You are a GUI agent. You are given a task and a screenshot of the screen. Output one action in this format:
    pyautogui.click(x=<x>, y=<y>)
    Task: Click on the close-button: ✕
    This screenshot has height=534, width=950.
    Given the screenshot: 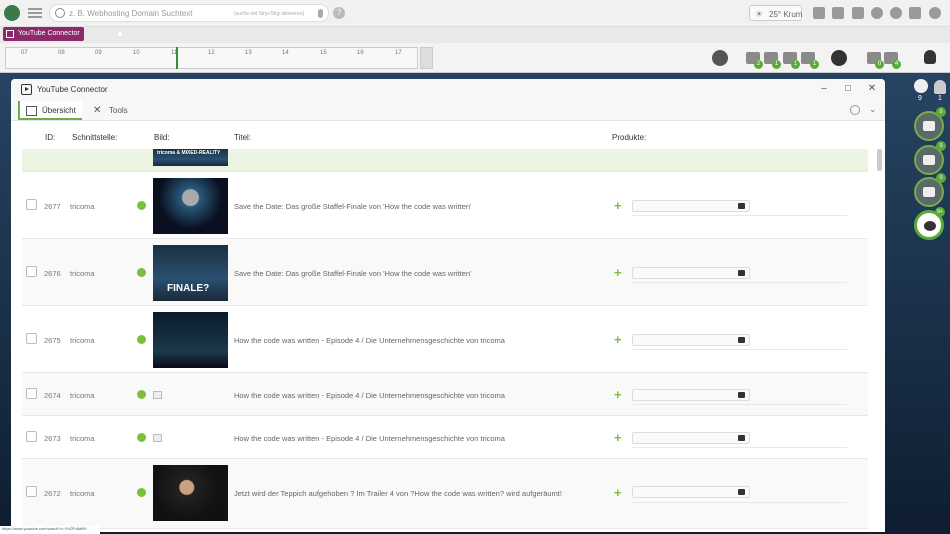 What is the action you would take?
    pyautogui.click(x=872, y=89)
    